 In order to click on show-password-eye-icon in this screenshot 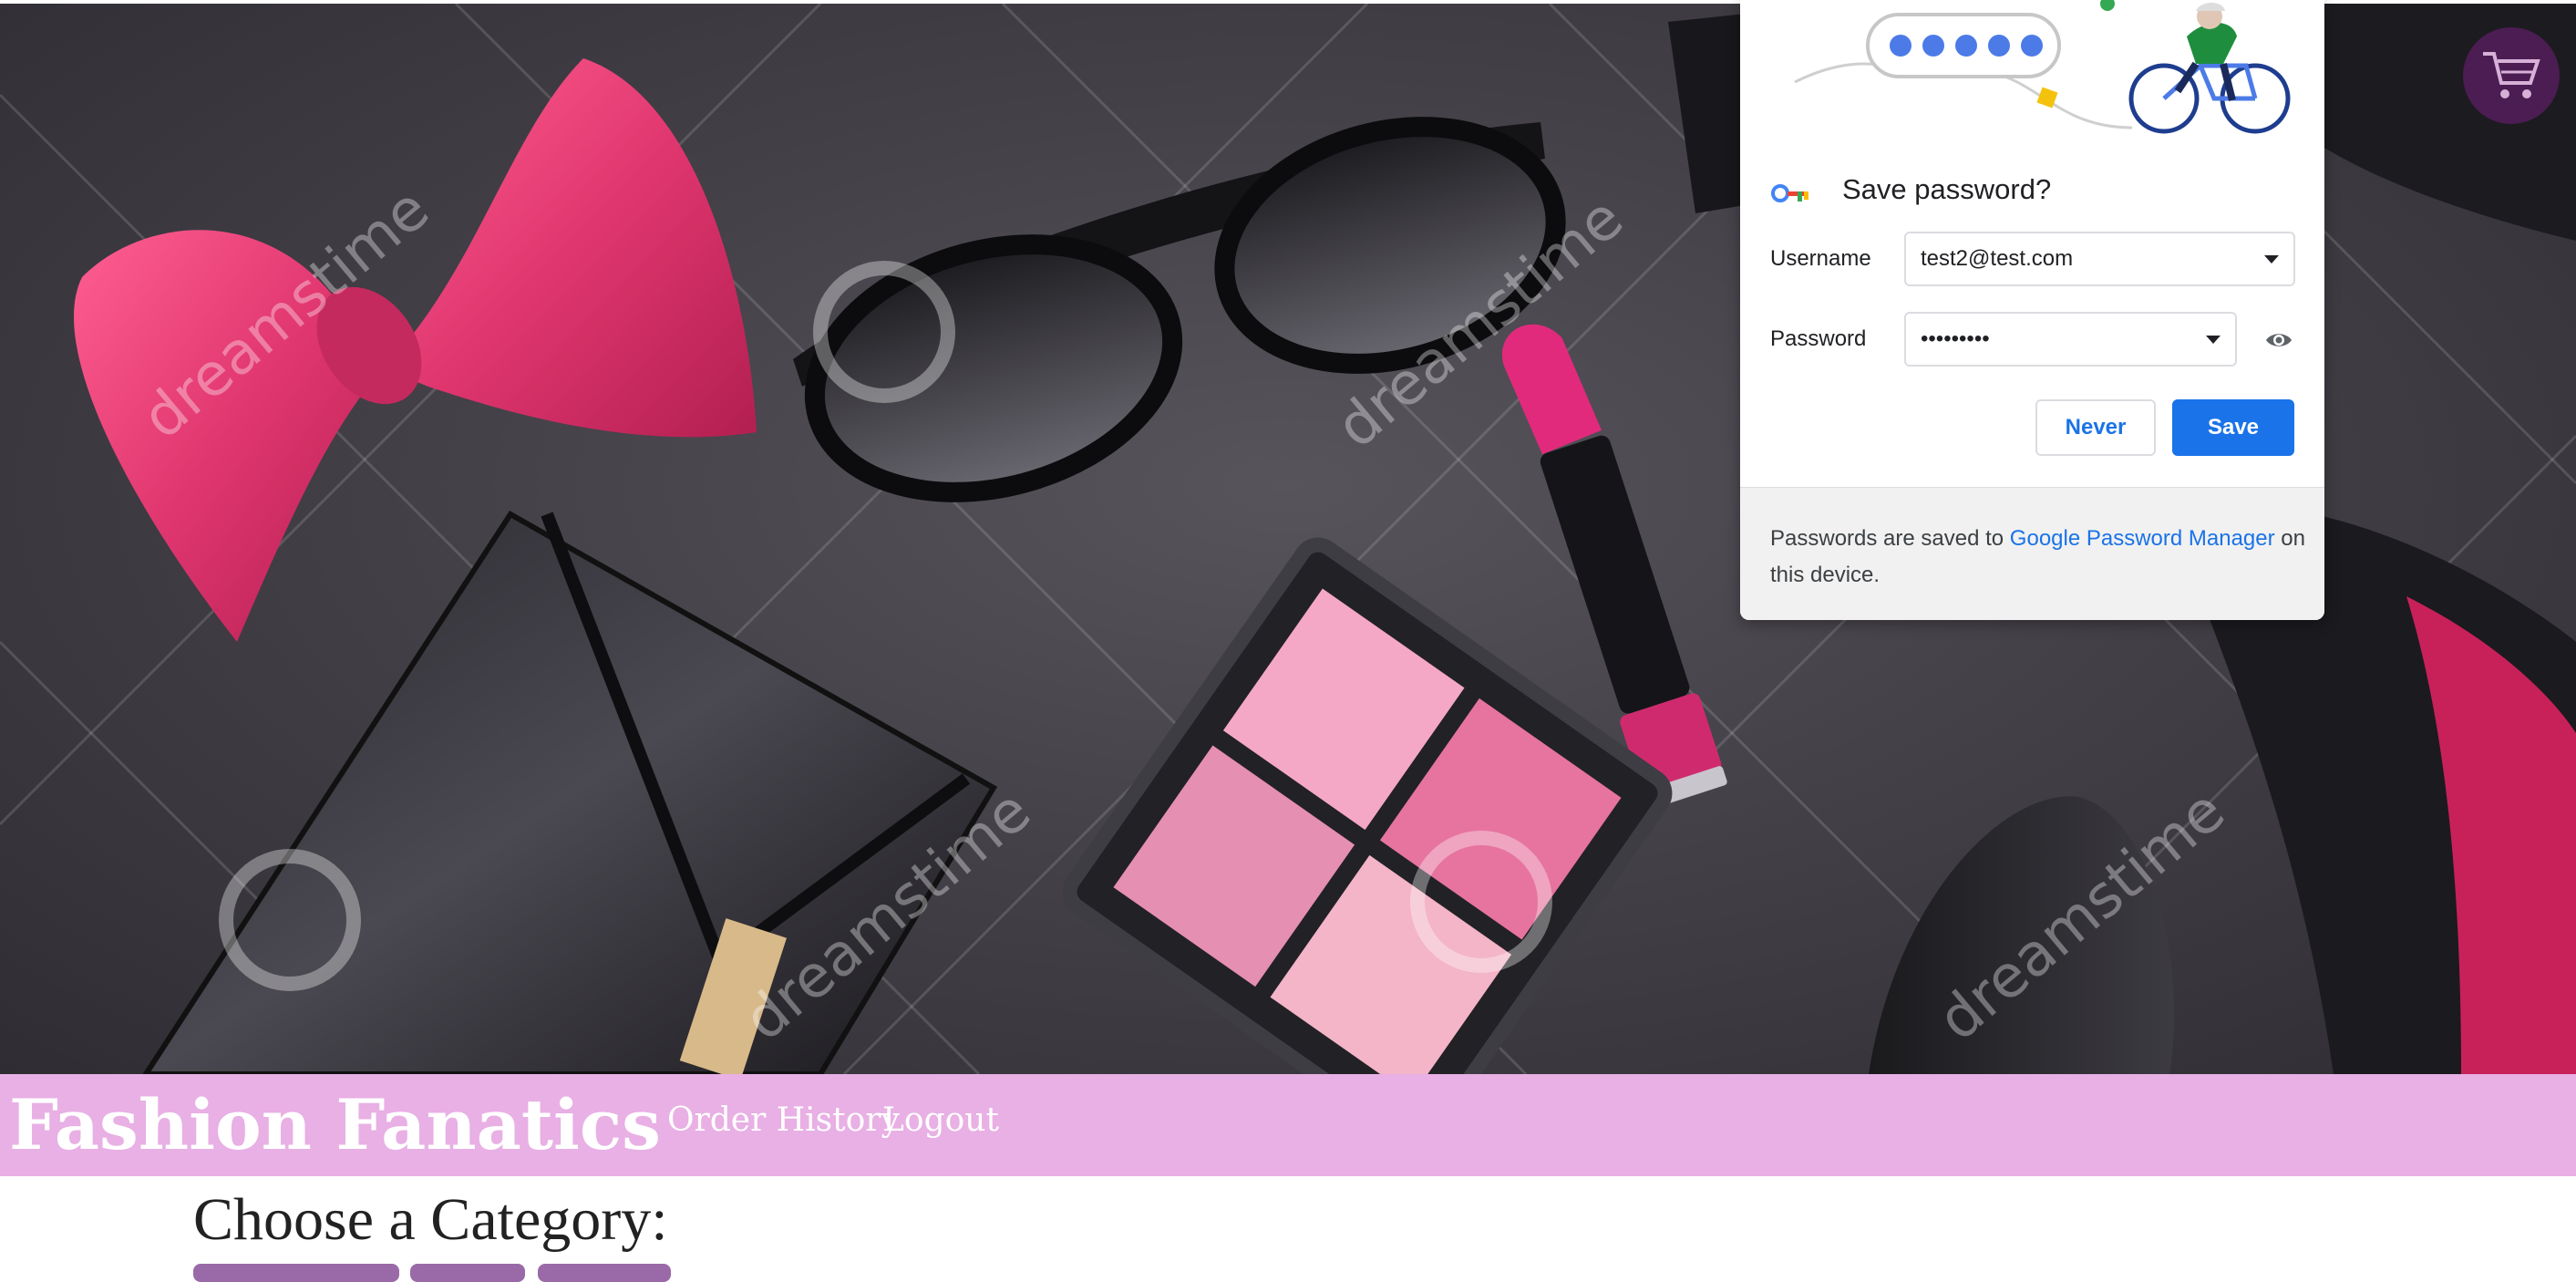, I will do `click(2278, 340)`.